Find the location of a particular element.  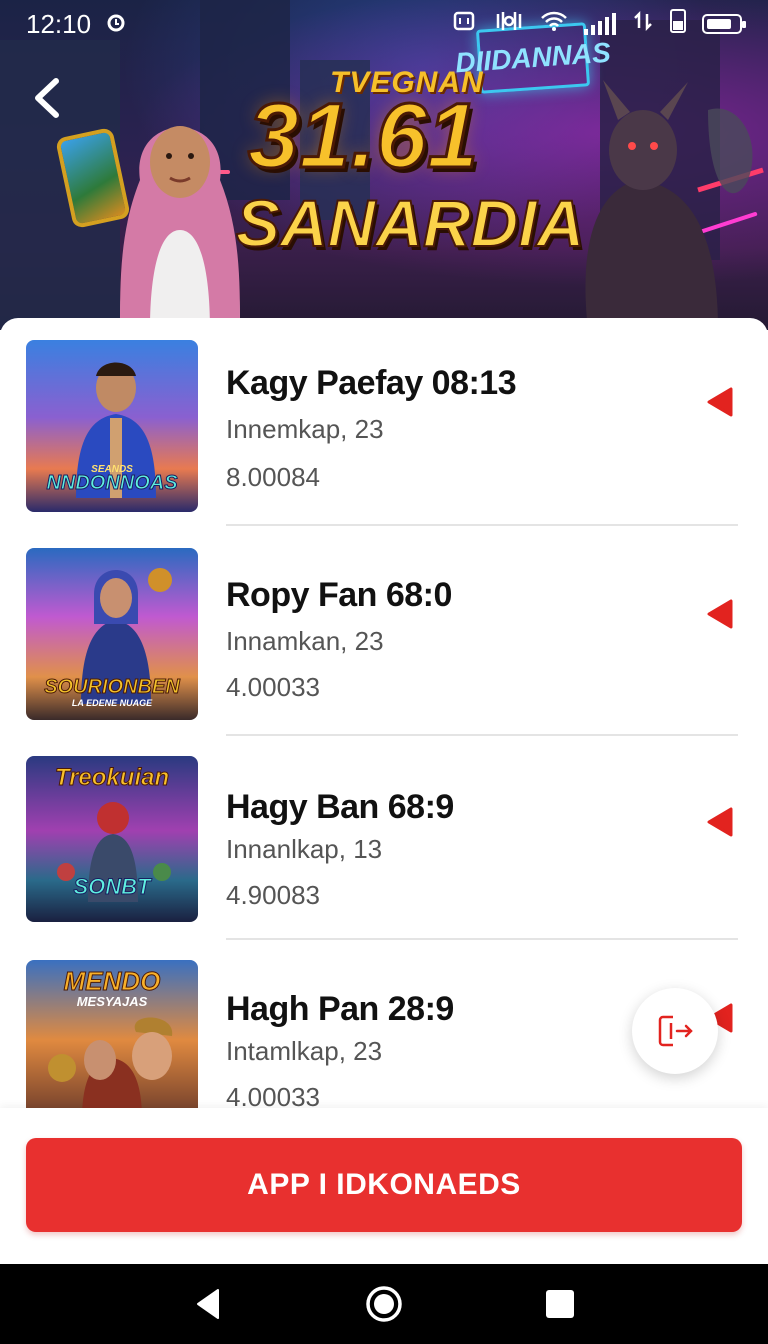

clock: 12:10 is located at coordinates (59, 23).